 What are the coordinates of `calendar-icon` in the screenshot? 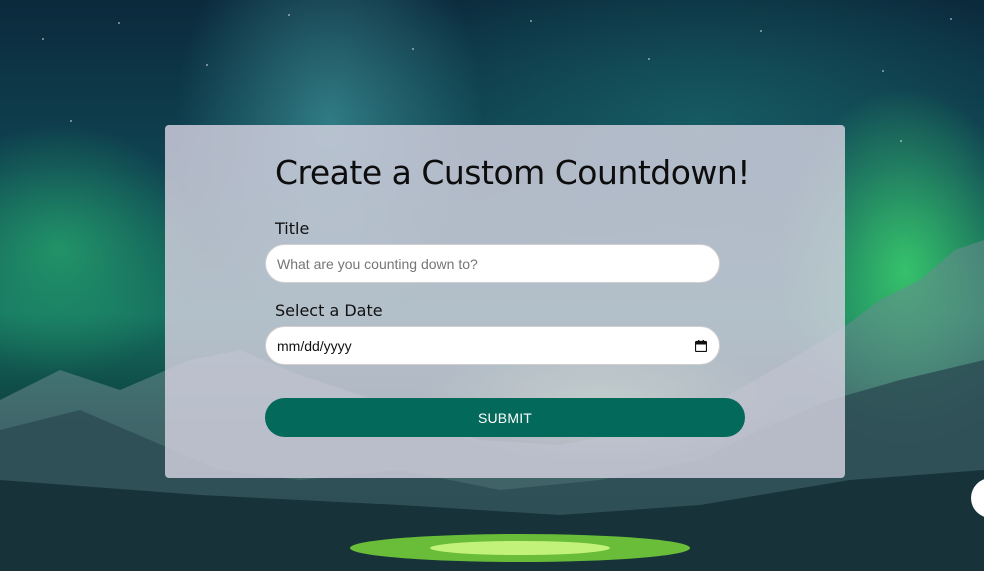 It's located at (701, 345).